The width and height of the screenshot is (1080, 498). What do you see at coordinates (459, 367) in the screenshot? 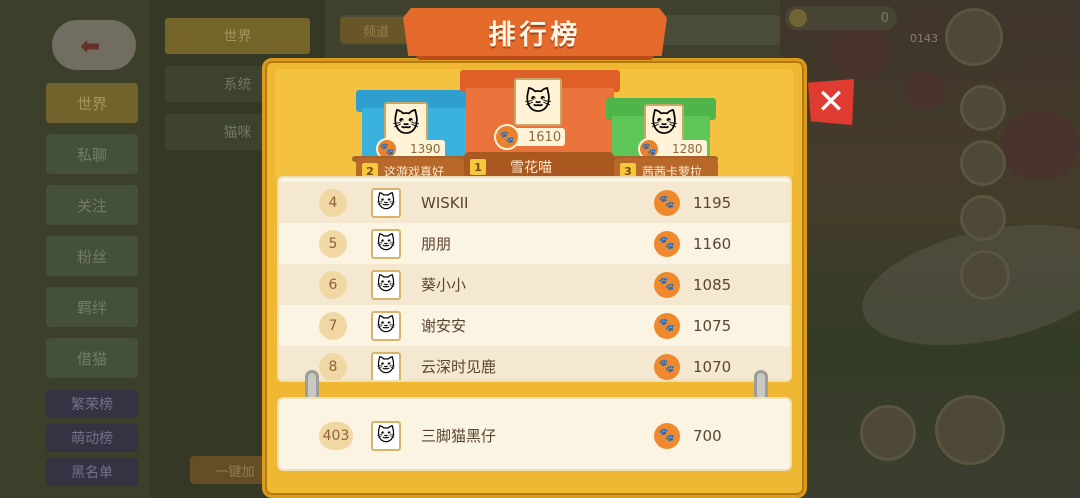
I see `player-name: 云深时见鹿` at bounding box center [459, 367].